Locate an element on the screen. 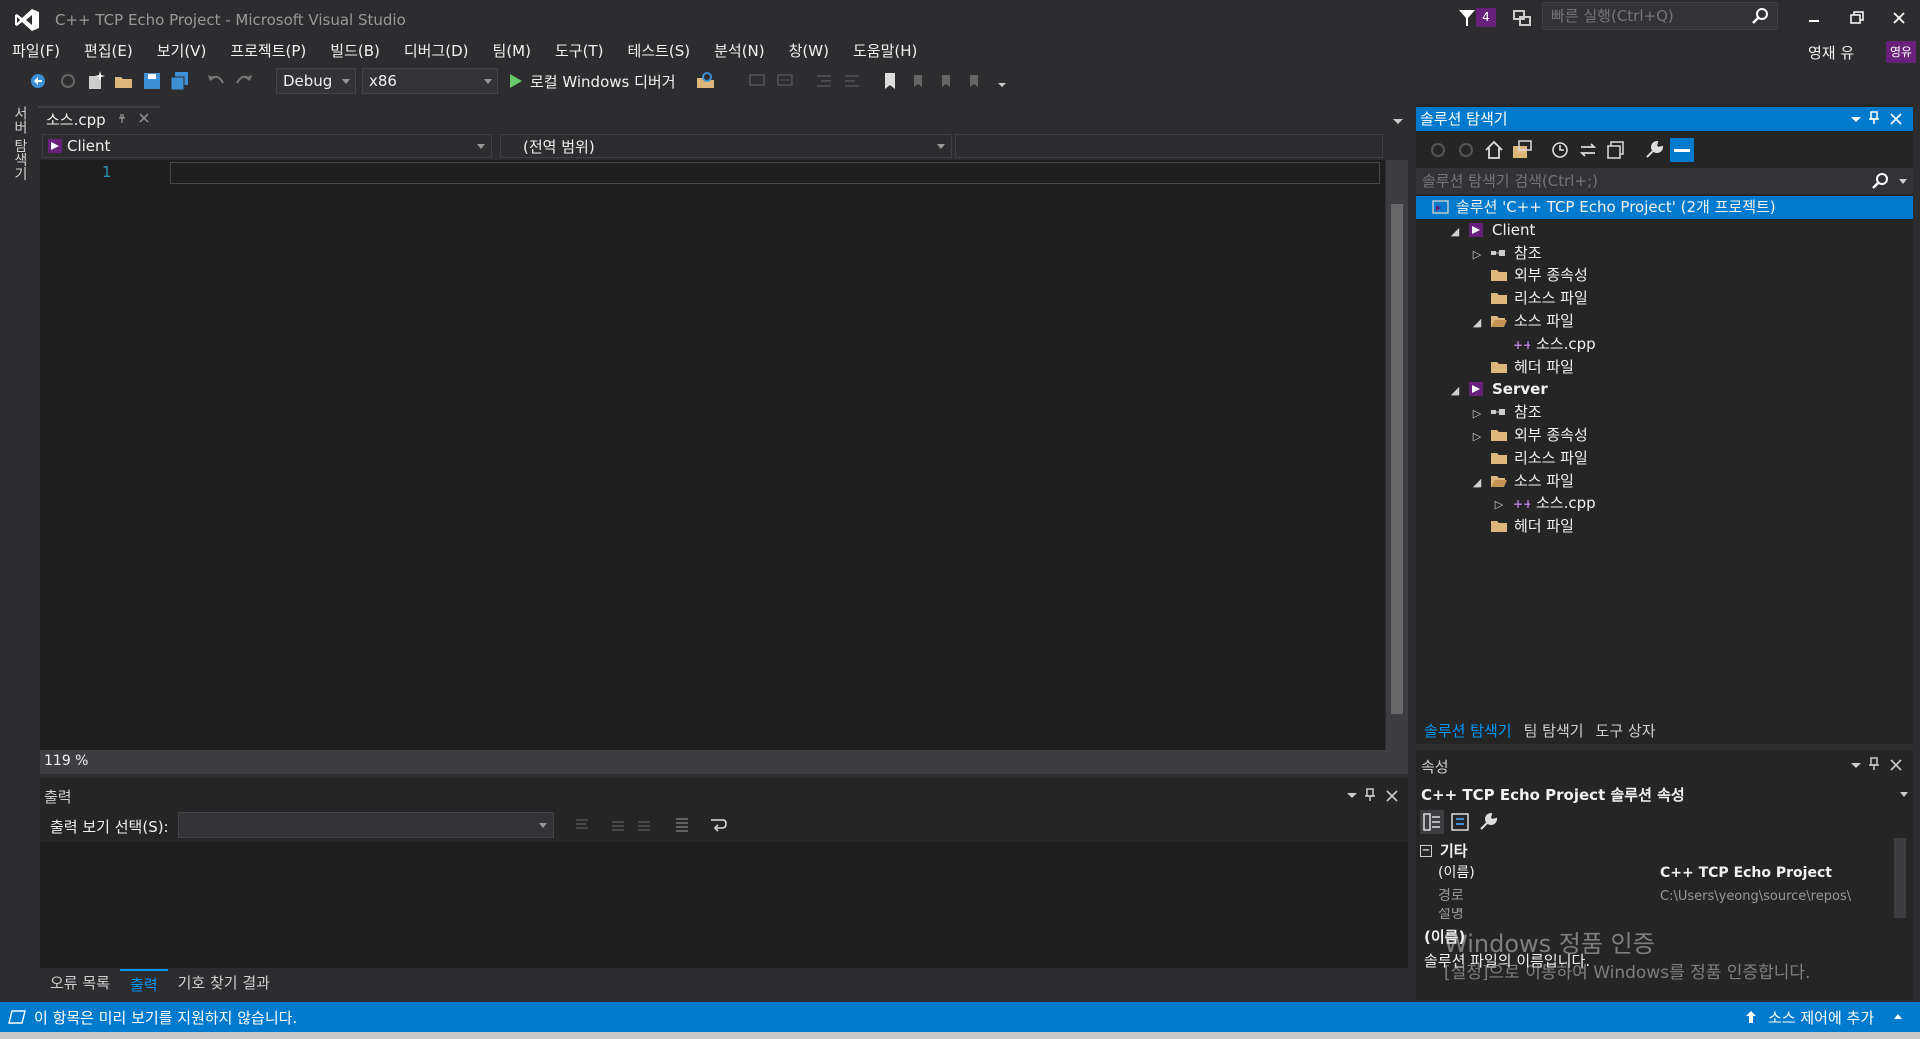 Image resolution: width=1920 pixels, height=1039 pixels. collapse-all-icon is located at coordinates (1616, 150).